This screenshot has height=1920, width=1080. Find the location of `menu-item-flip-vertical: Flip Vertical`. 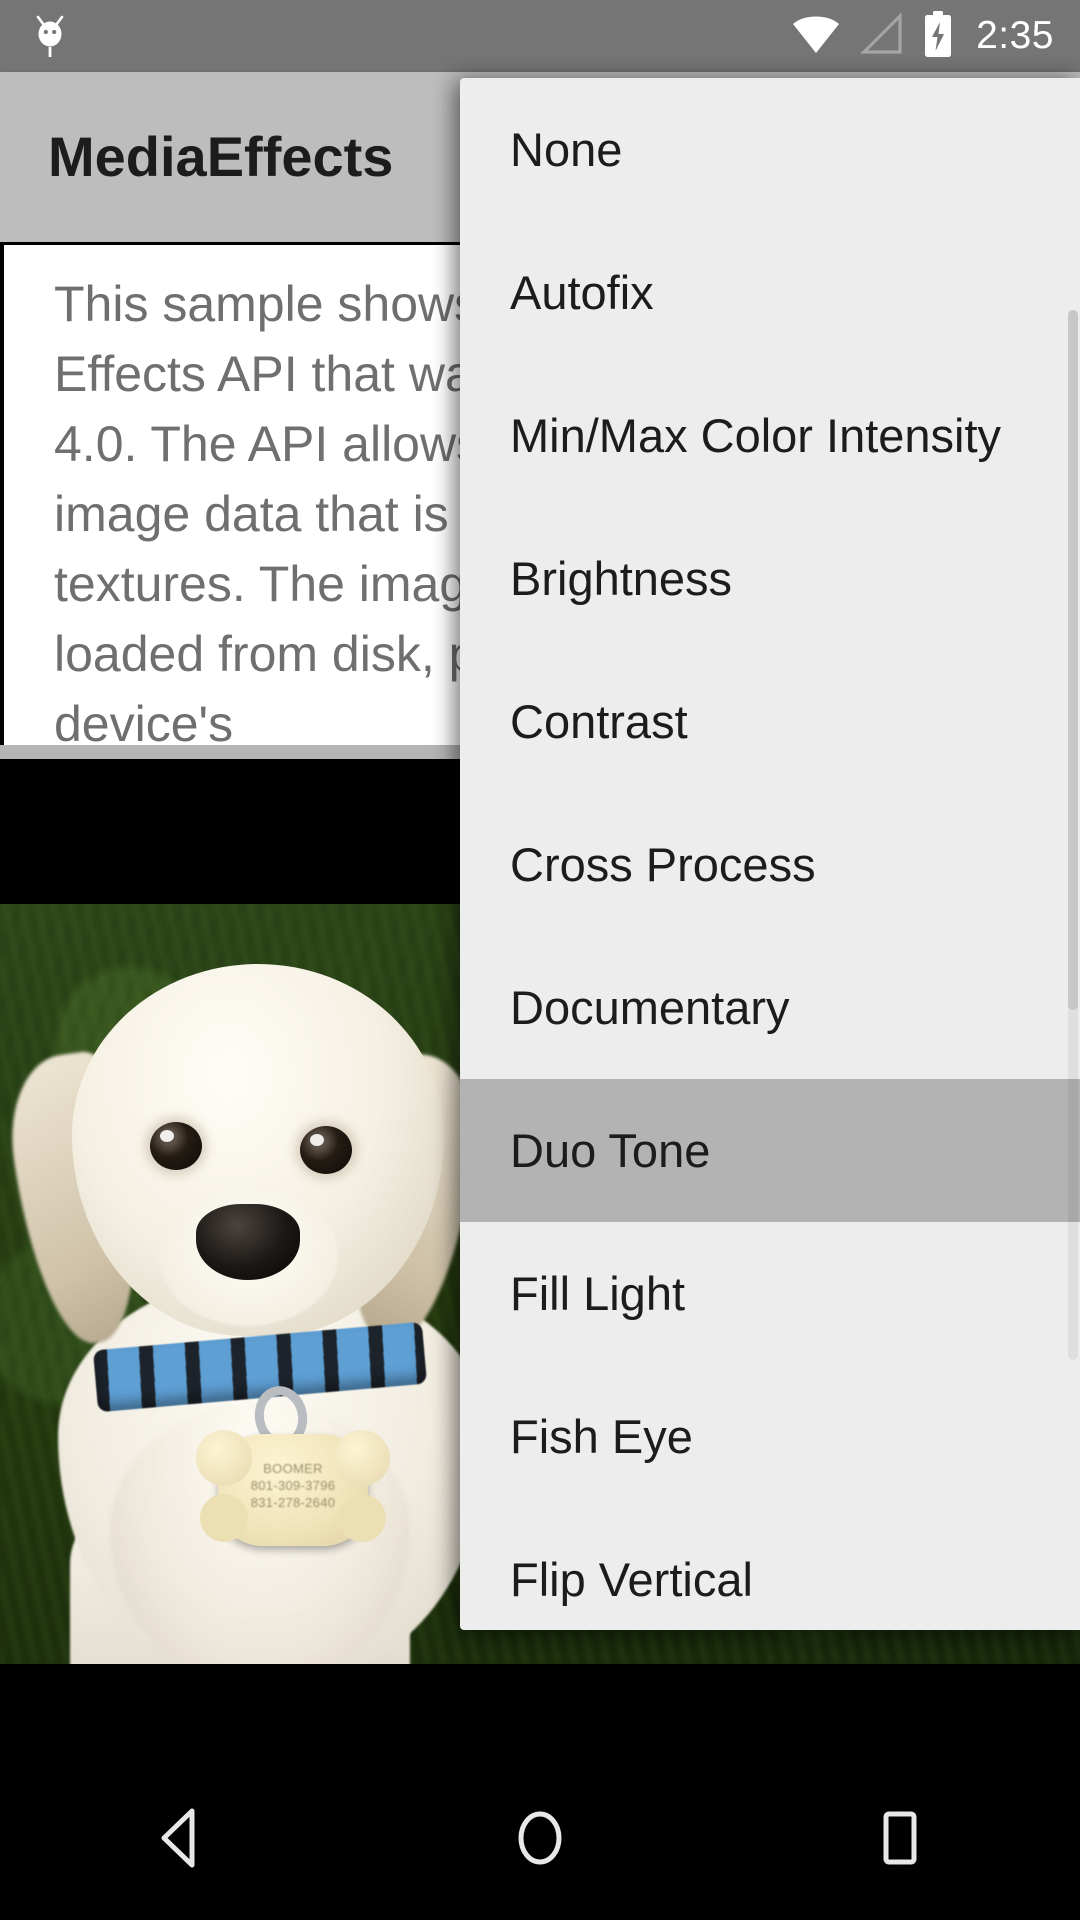

menu-item-flip-vertical: Flip Vertical is located at coordinates (770, 1569).